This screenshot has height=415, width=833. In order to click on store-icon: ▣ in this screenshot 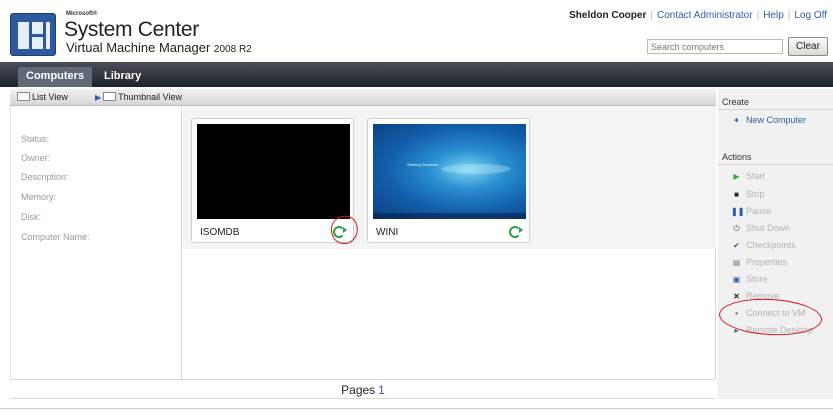, I will do `click(736, 279)`.